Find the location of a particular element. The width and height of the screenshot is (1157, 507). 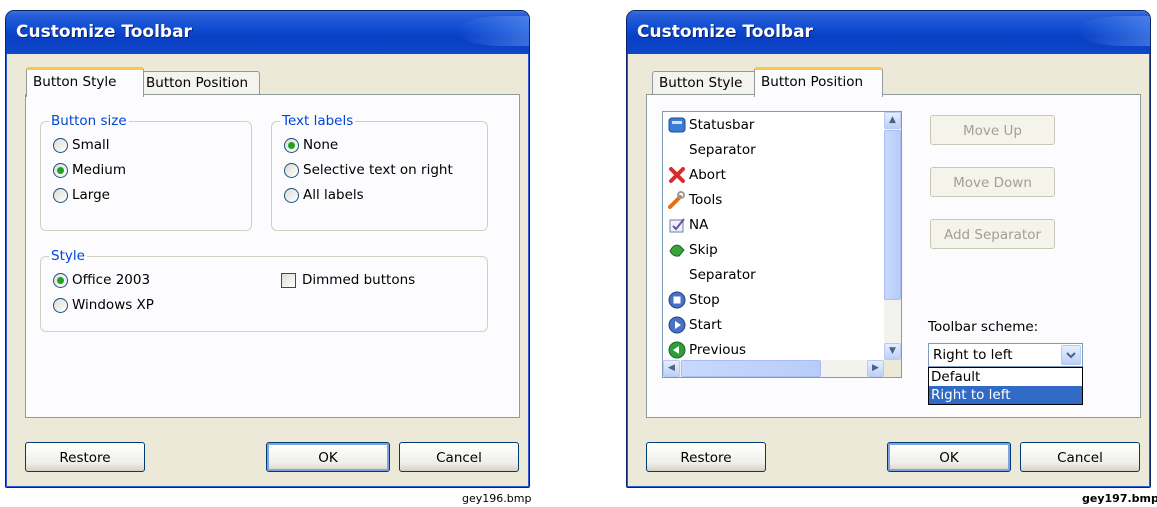

radio-label: Medium is located at coordinates (99, 170).